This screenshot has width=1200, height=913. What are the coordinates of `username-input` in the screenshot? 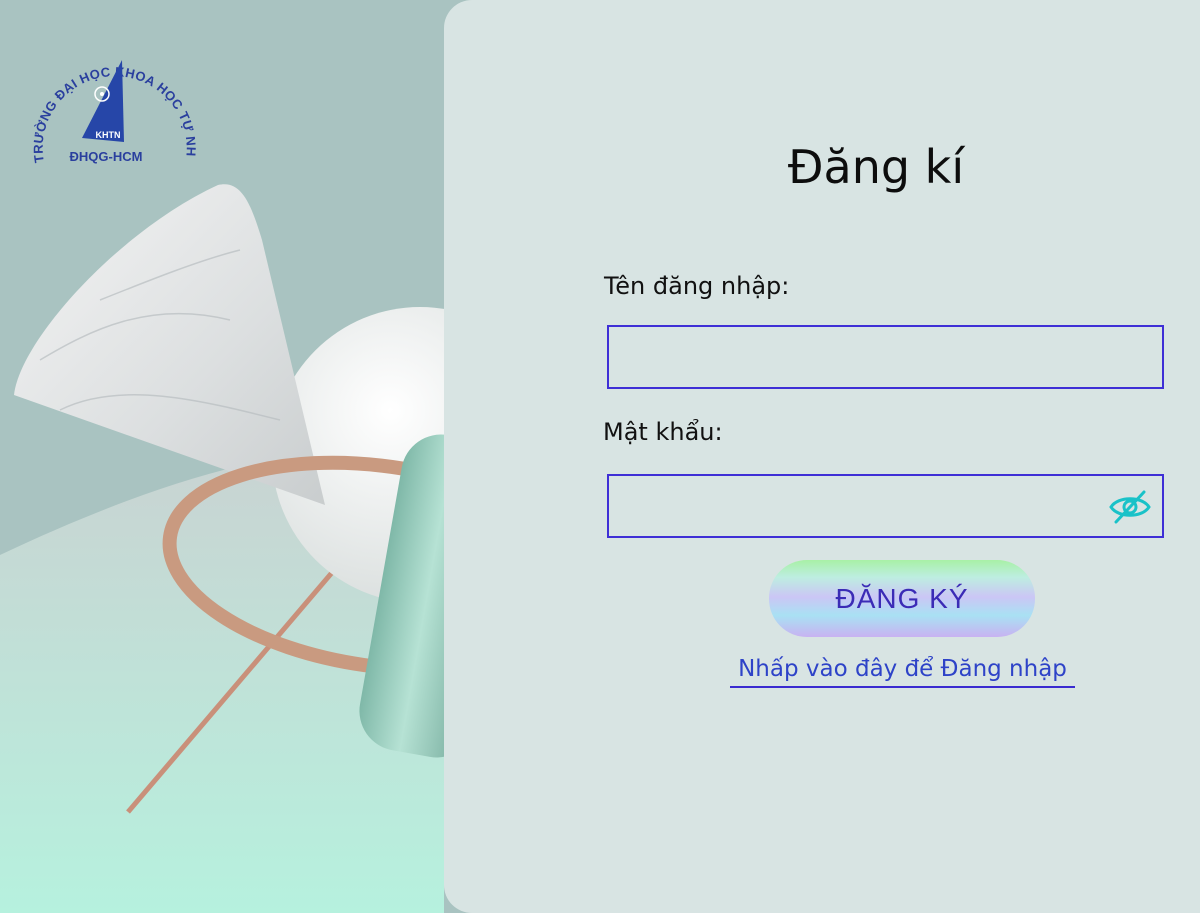 It's located at (885, 357).